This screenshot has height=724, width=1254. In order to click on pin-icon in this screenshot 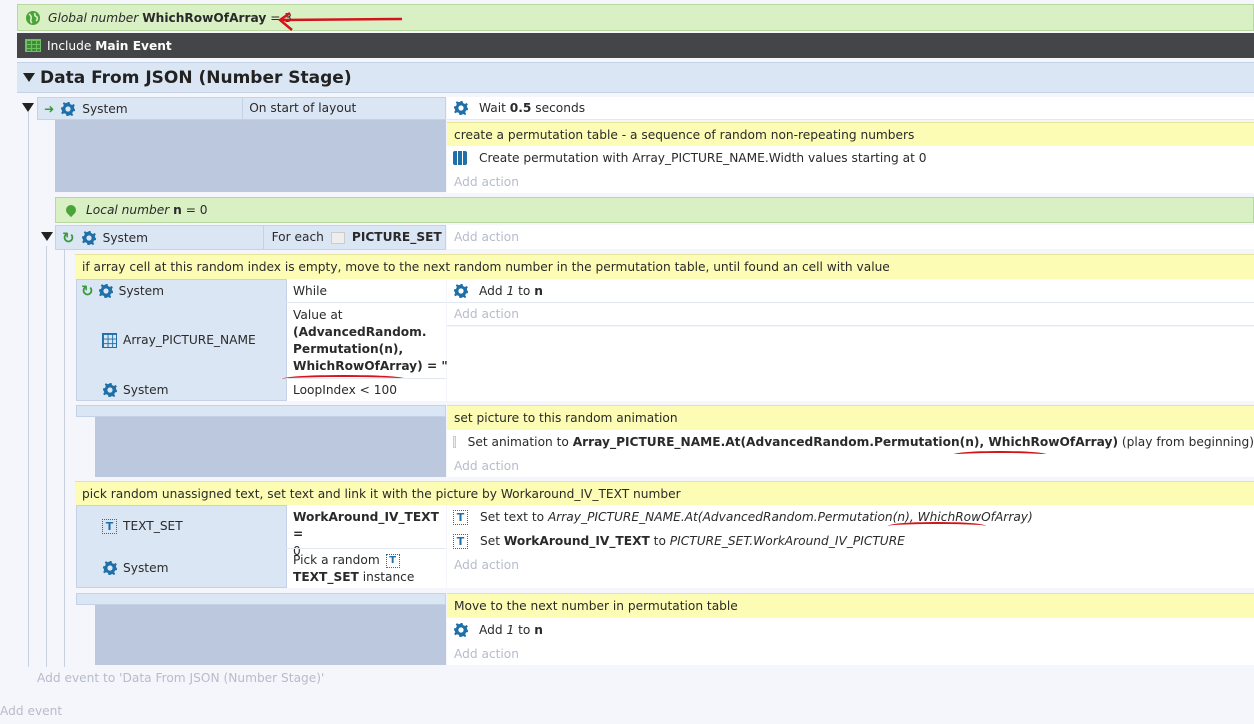, I will do `click(71, 210)`.